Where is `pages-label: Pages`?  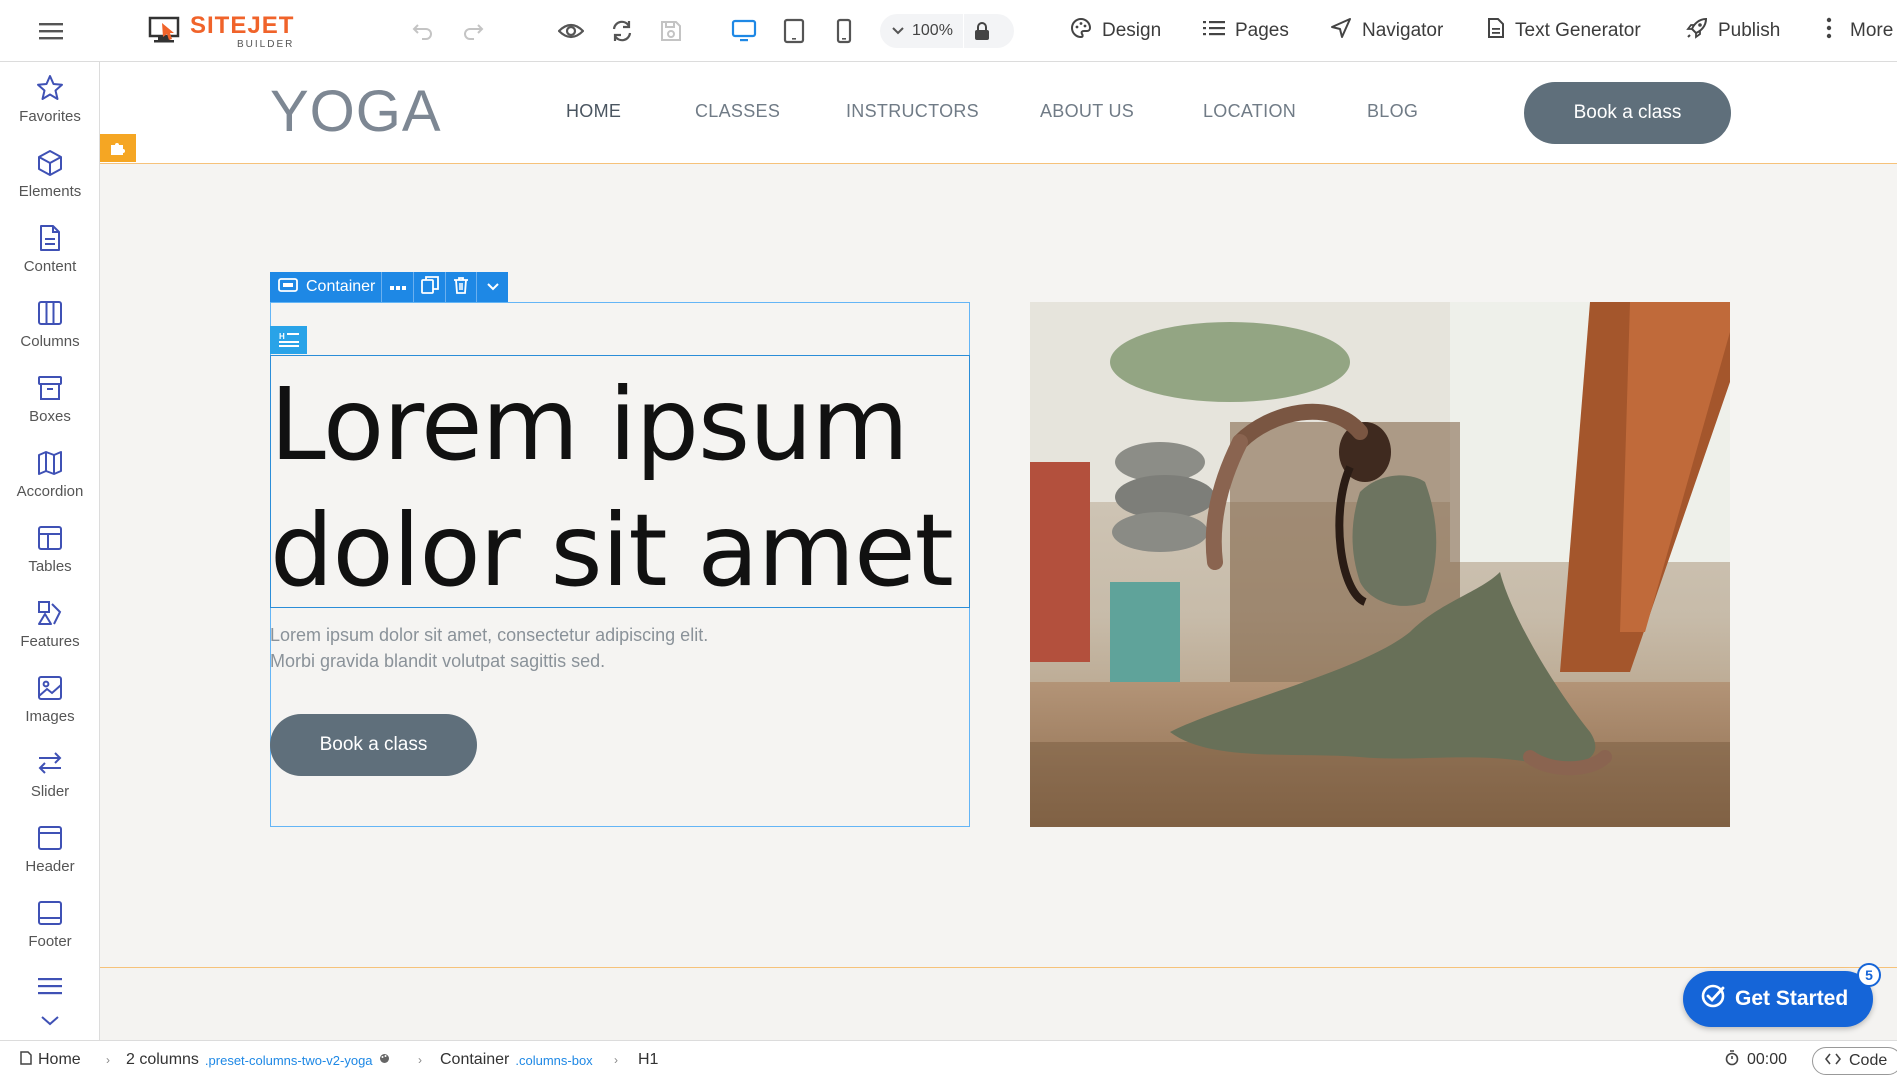 pages-label: Pages is located at coordinates (1262, 30).